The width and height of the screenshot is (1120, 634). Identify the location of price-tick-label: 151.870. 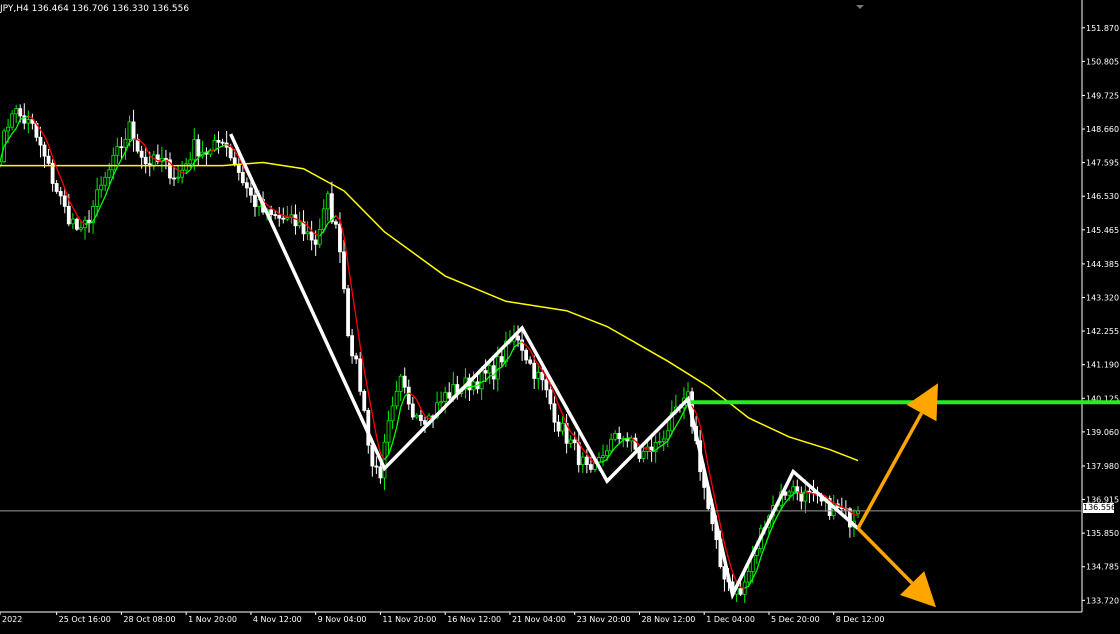
(1102, 28).